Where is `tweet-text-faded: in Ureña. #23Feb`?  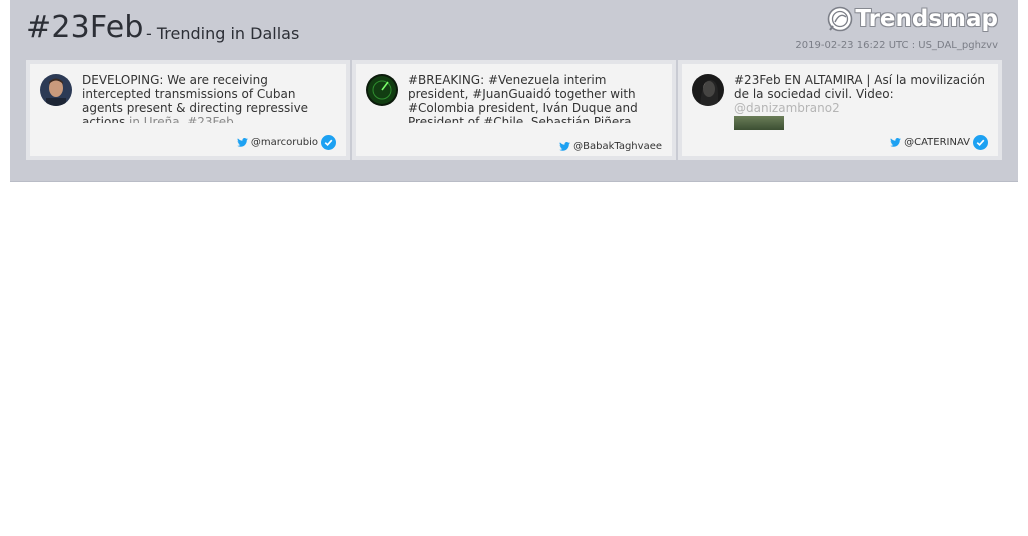
tweet-text-faded: in Ureña. #23Feb is located at coordinates (179, 119).